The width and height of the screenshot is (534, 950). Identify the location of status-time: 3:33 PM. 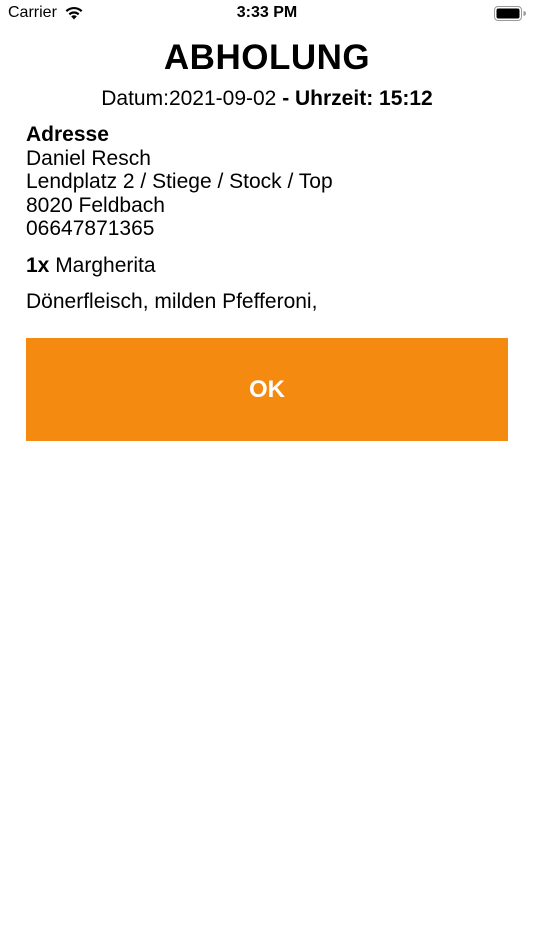
(267, 12).